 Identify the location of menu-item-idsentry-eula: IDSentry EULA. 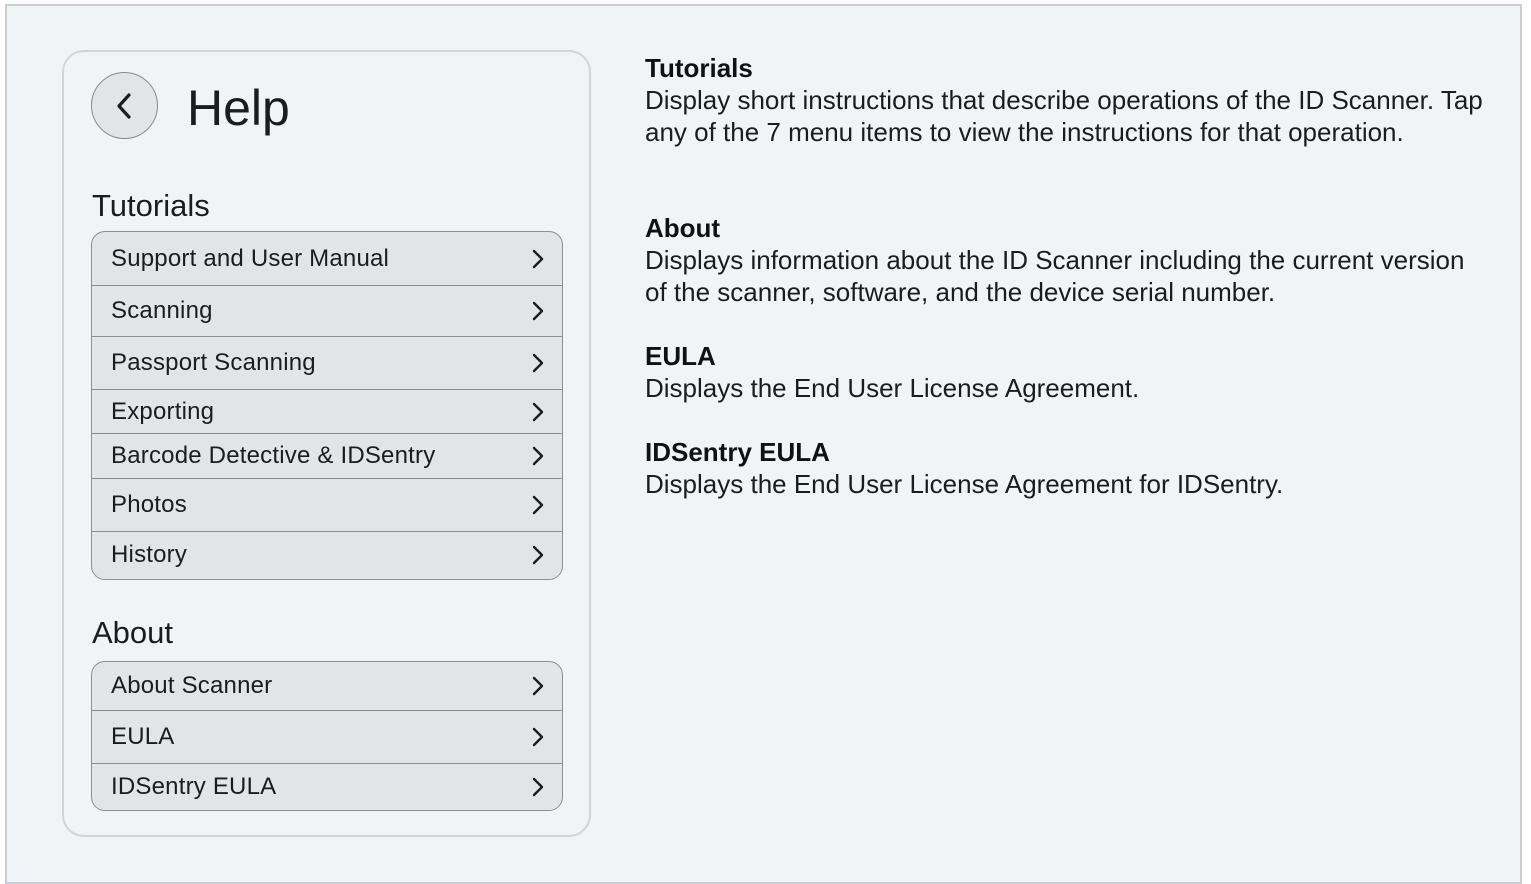
(327, 786).